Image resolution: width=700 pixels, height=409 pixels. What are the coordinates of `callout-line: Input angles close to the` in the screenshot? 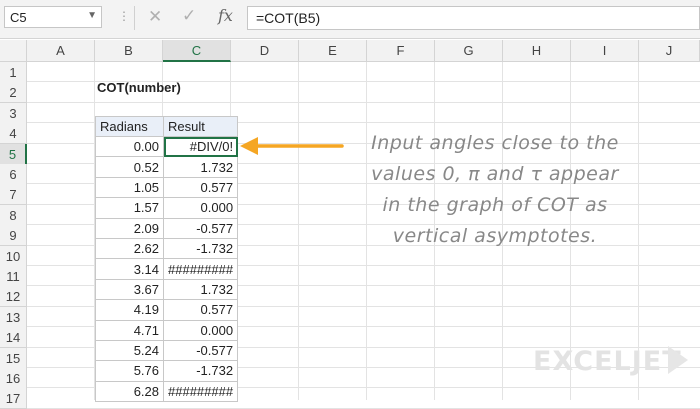 It's located at (495, 143).